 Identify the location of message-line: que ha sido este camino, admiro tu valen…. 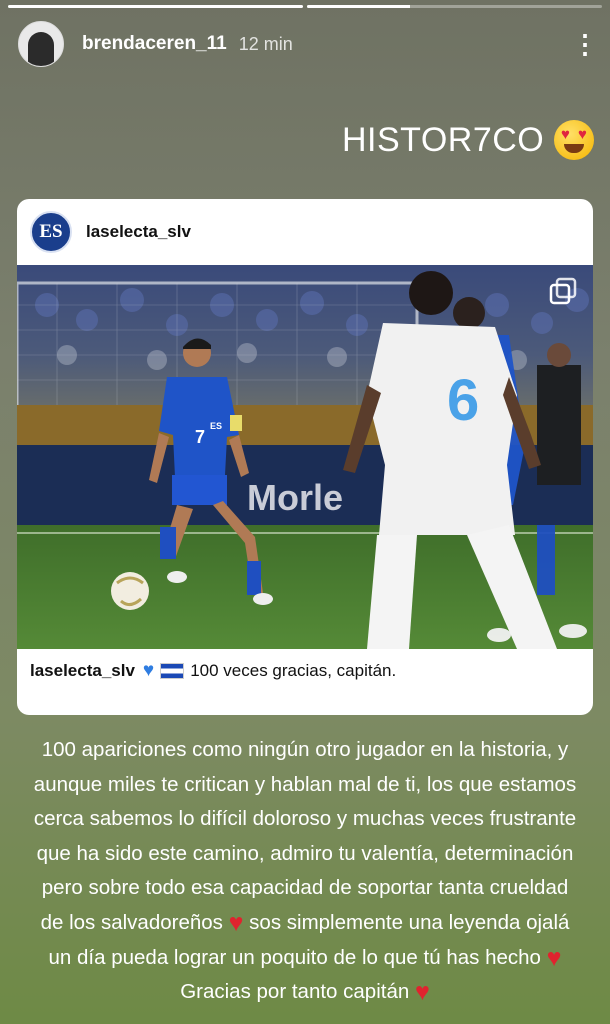
(305, 853).